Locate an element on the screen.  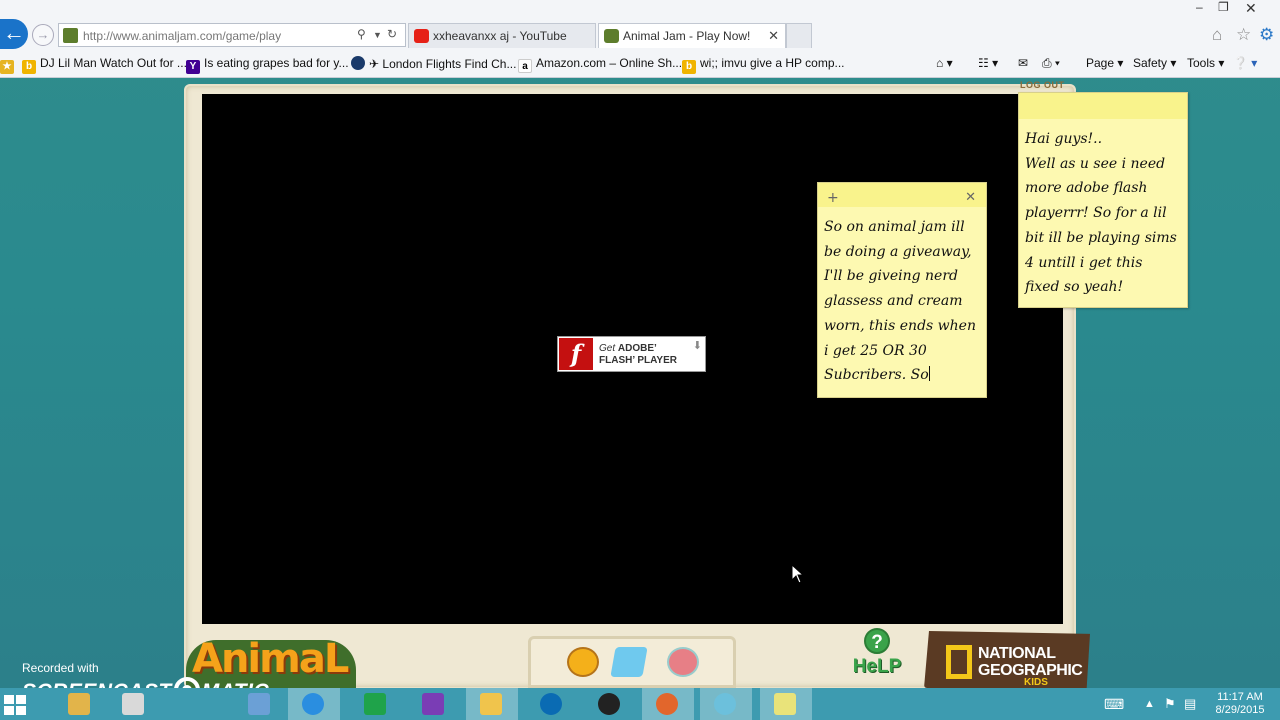
globe-icon is located at coordinates (358, 63).